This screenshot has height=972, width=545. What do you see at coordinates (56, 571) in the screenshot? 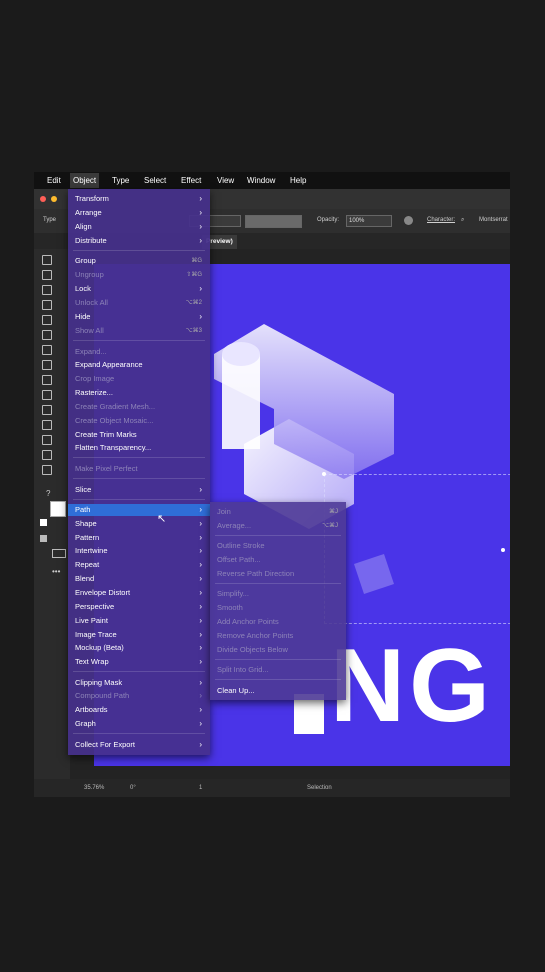
I see `more-tools-icon: •••` at bounding box center [56, 571].